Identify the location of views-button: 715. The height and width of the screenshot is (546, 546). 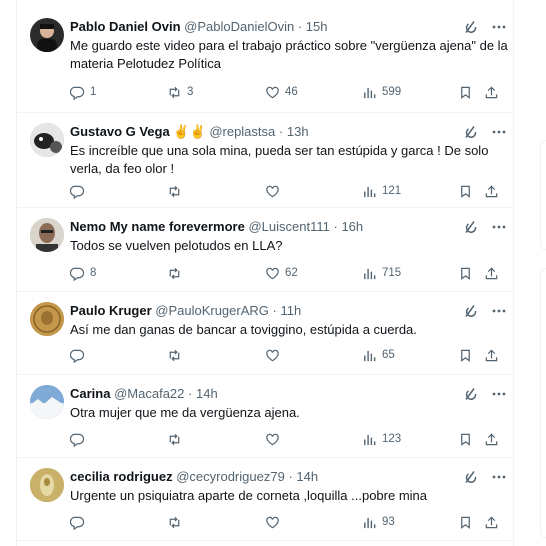
(381, 273).